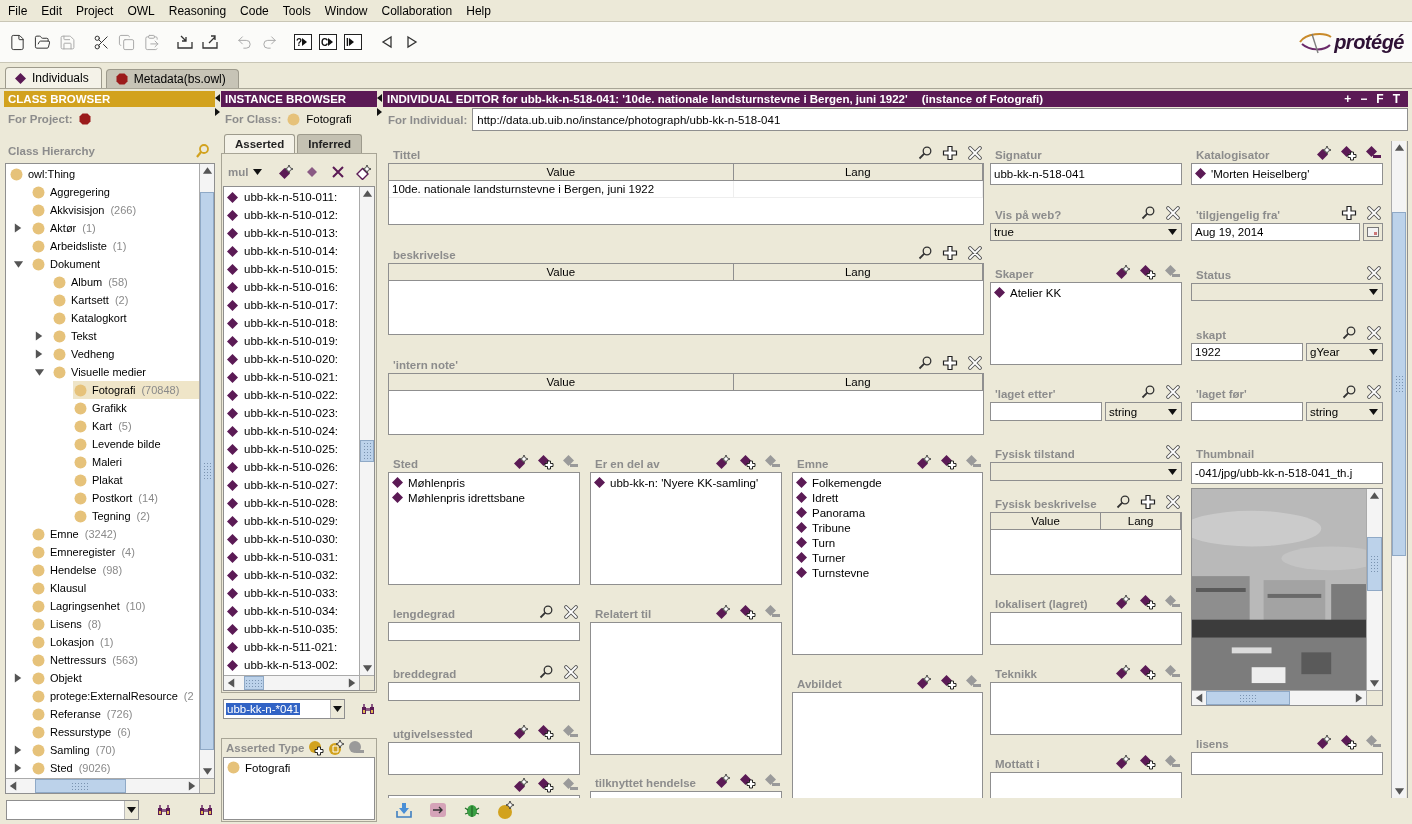 This screenshot has height=824, width=1412. Describe the element at coordinates (136, 516) in the screenshot. I see `tree-item: Tegning (2)` at that location.